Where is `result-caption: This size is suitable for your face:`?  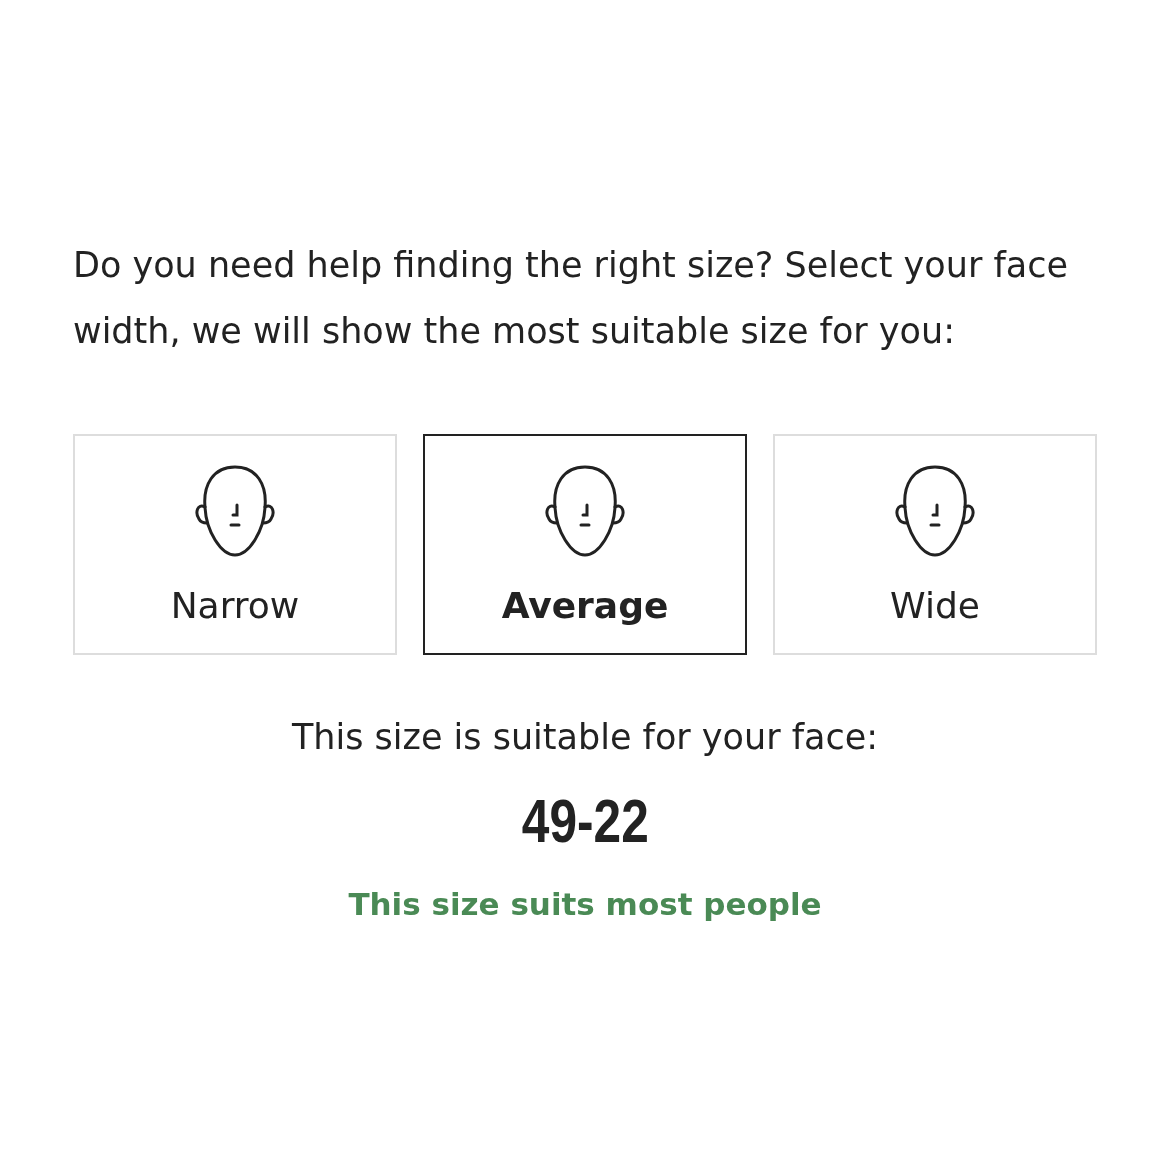
result-caption: This size is suitable for your face: is located at coordinates (584, 737).